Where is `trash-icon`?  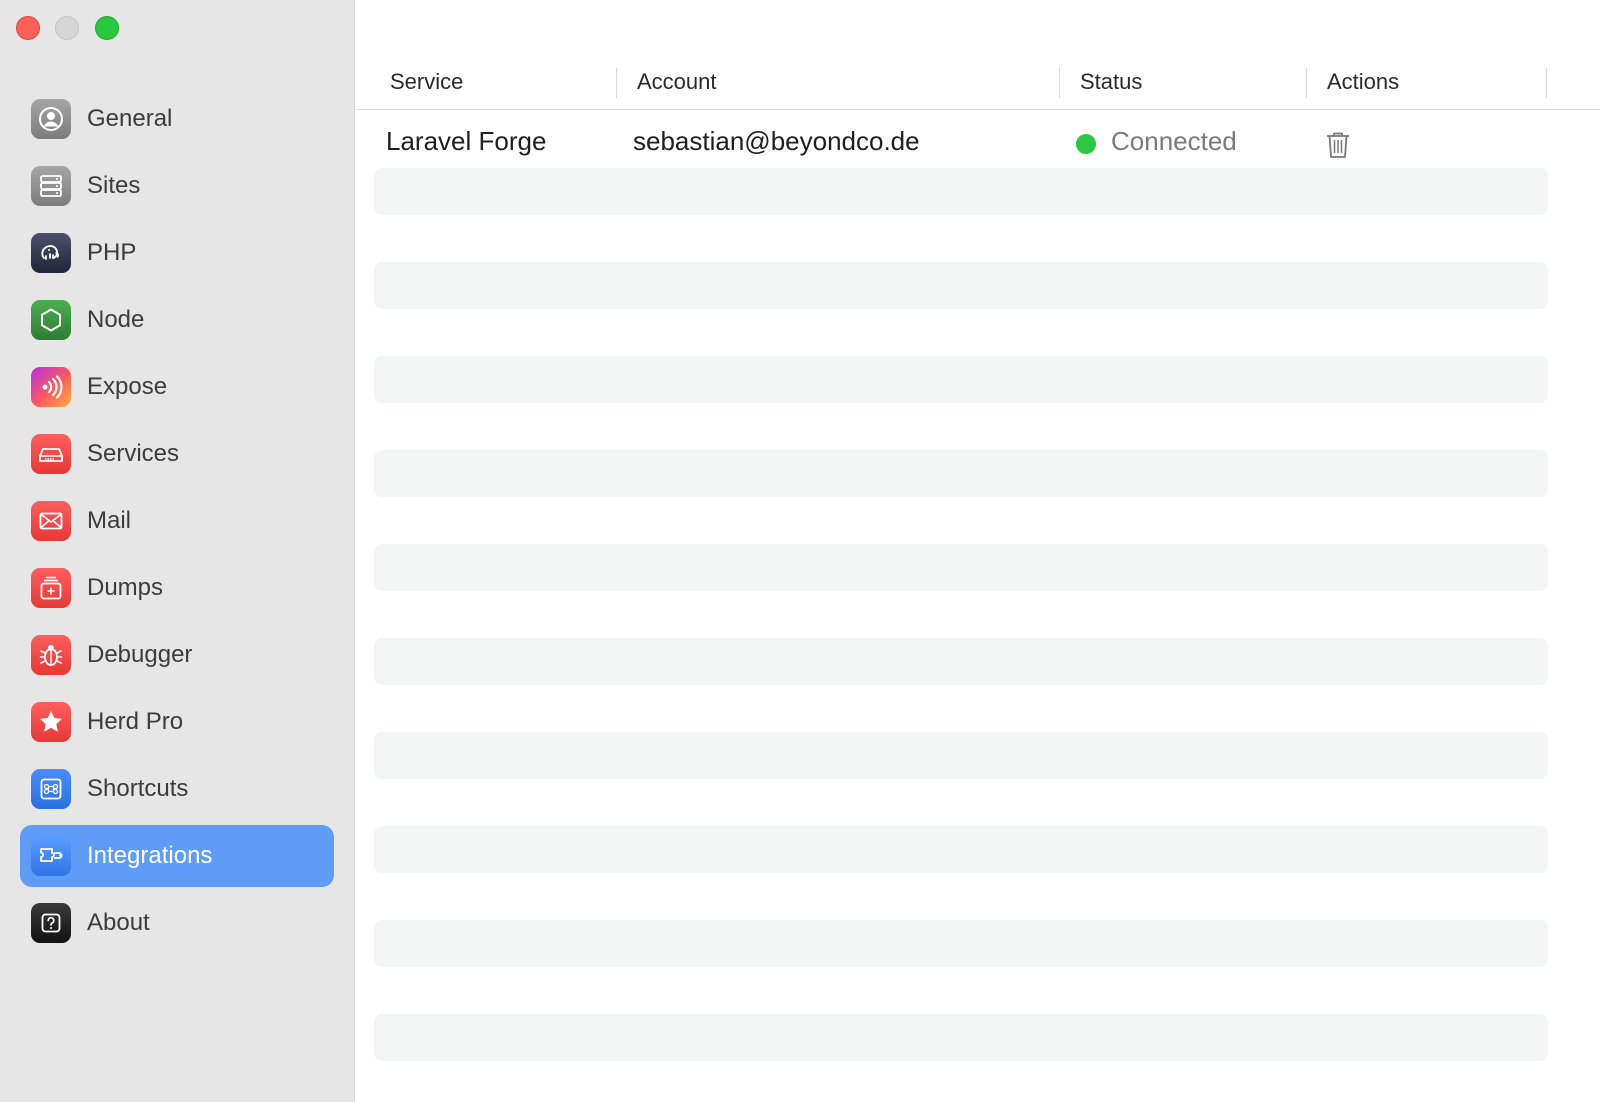
trash-icon is located at coordinates (1338, 145).